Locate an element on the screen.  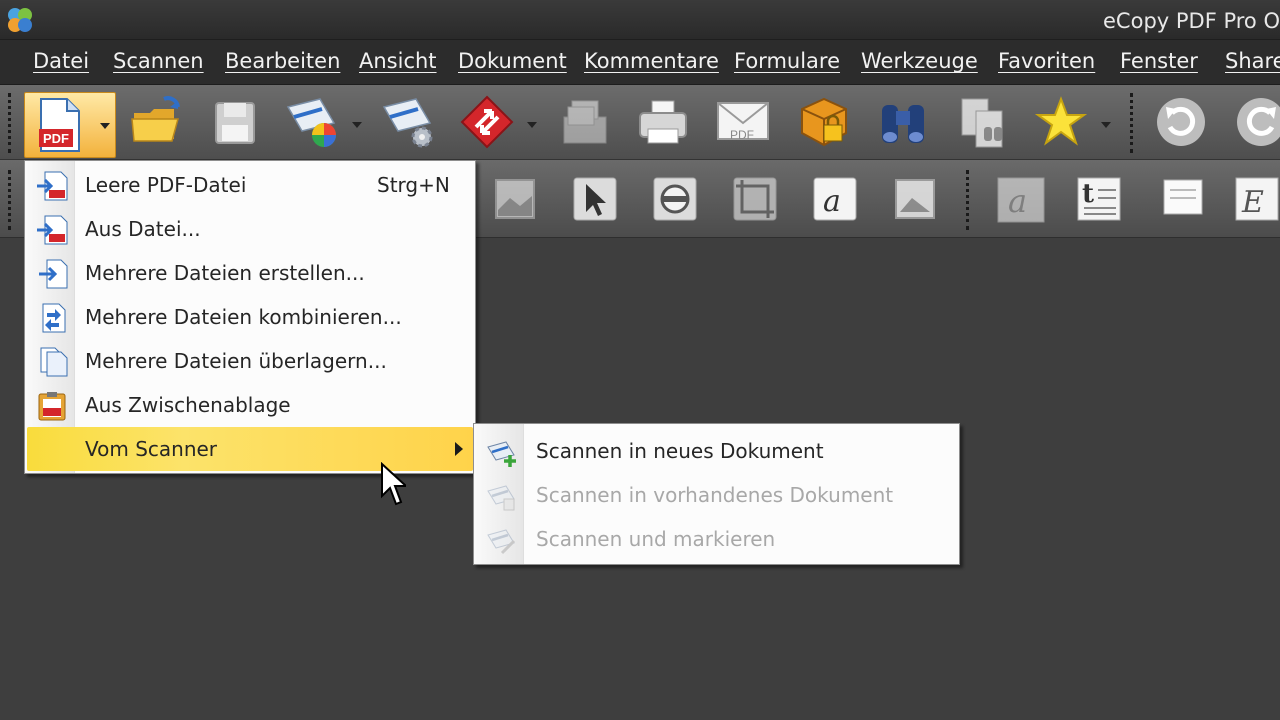
undo-icon is located at coordinates (1181, 122).